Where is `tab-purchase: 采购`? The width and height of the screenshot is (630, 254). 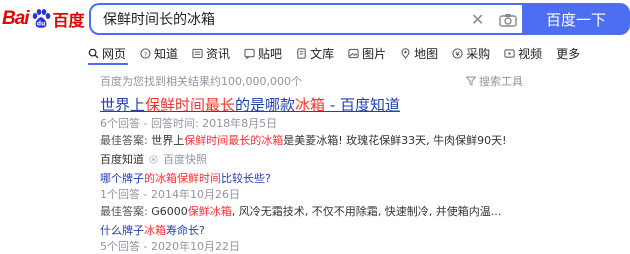 tab-purchase: 采购 is located at coordinates (471, 53).